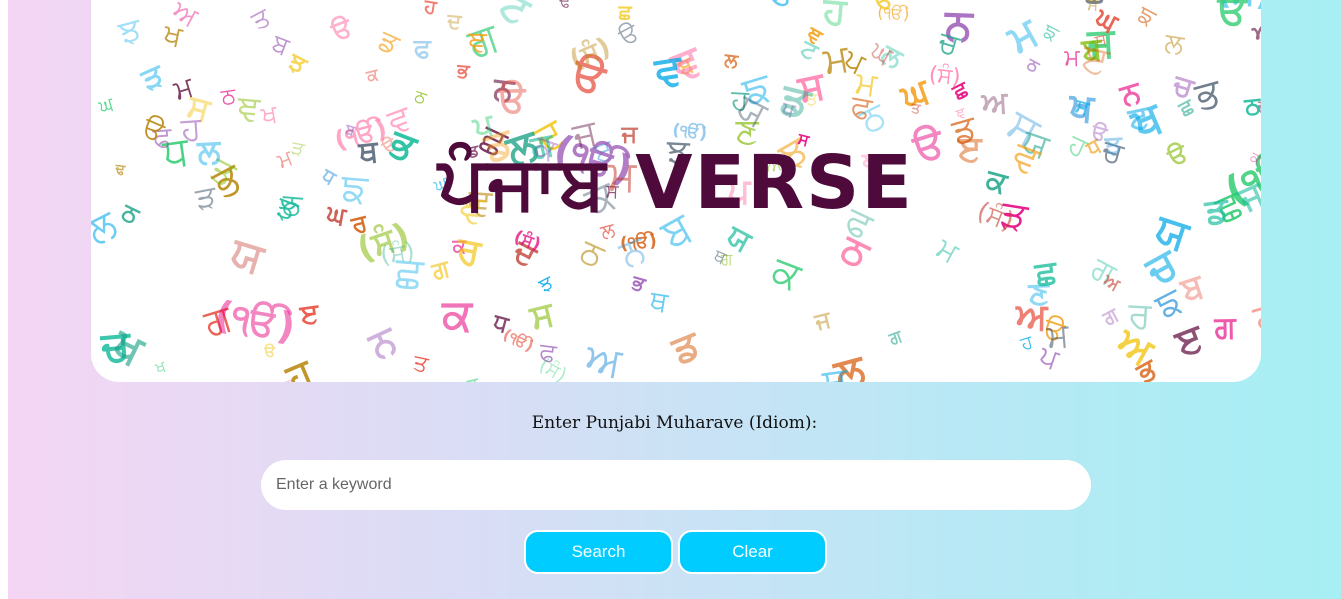 Image resolution: width=1341 pixels, height=599 pixels. What do you see at coordinates (676, 485) in the screenshot?
I see `keyword-search-input` at bounding box center [676, 485].